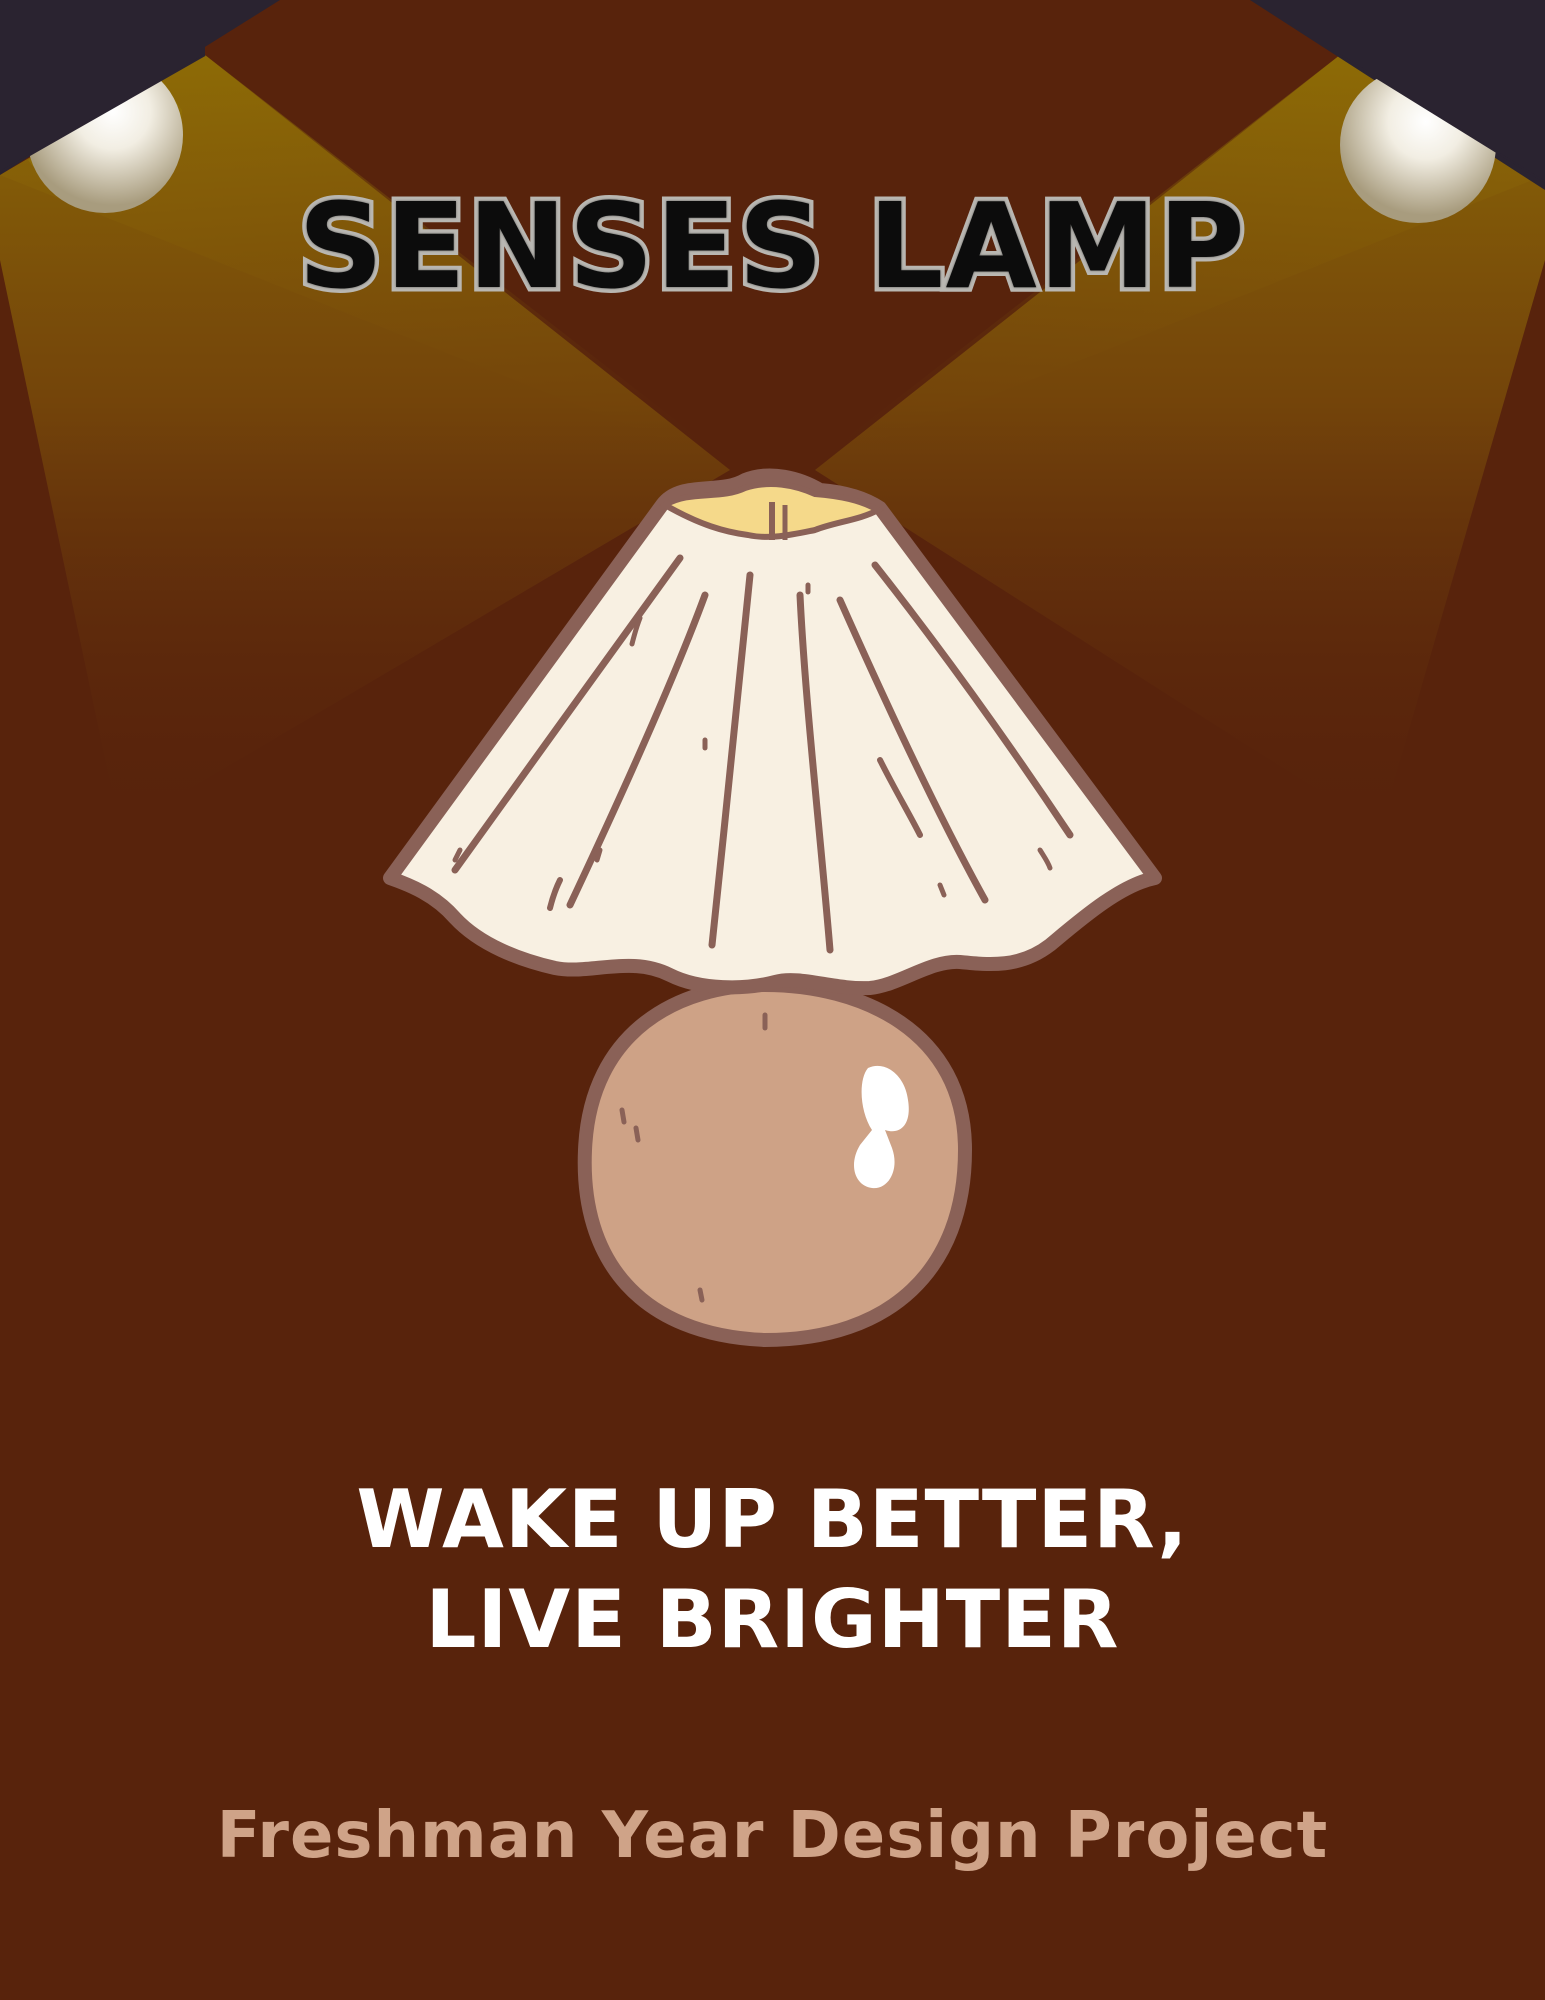 This screenshot has width=1545, height=2000. What do you see at coordinates (774, 1162) in the screenshot?
I see `lamp-base` at bounding box center [774, 1162].